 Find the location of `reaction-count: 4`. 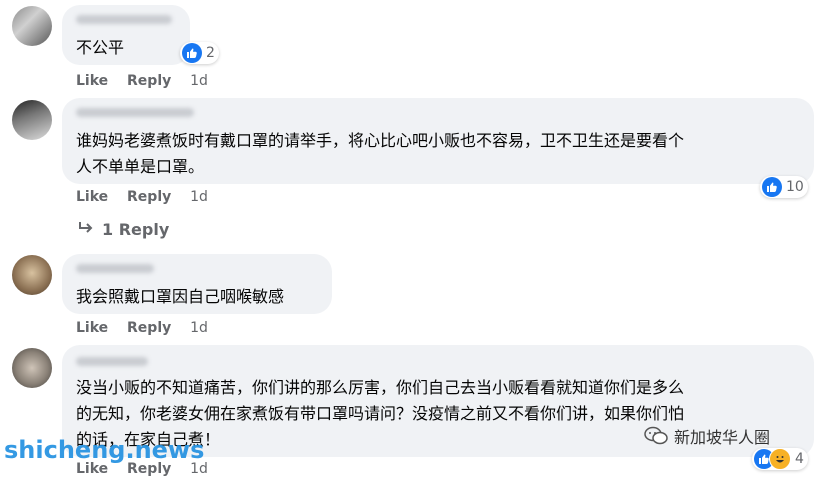

reaction-count: 4 is located at coordinates (780, 459).